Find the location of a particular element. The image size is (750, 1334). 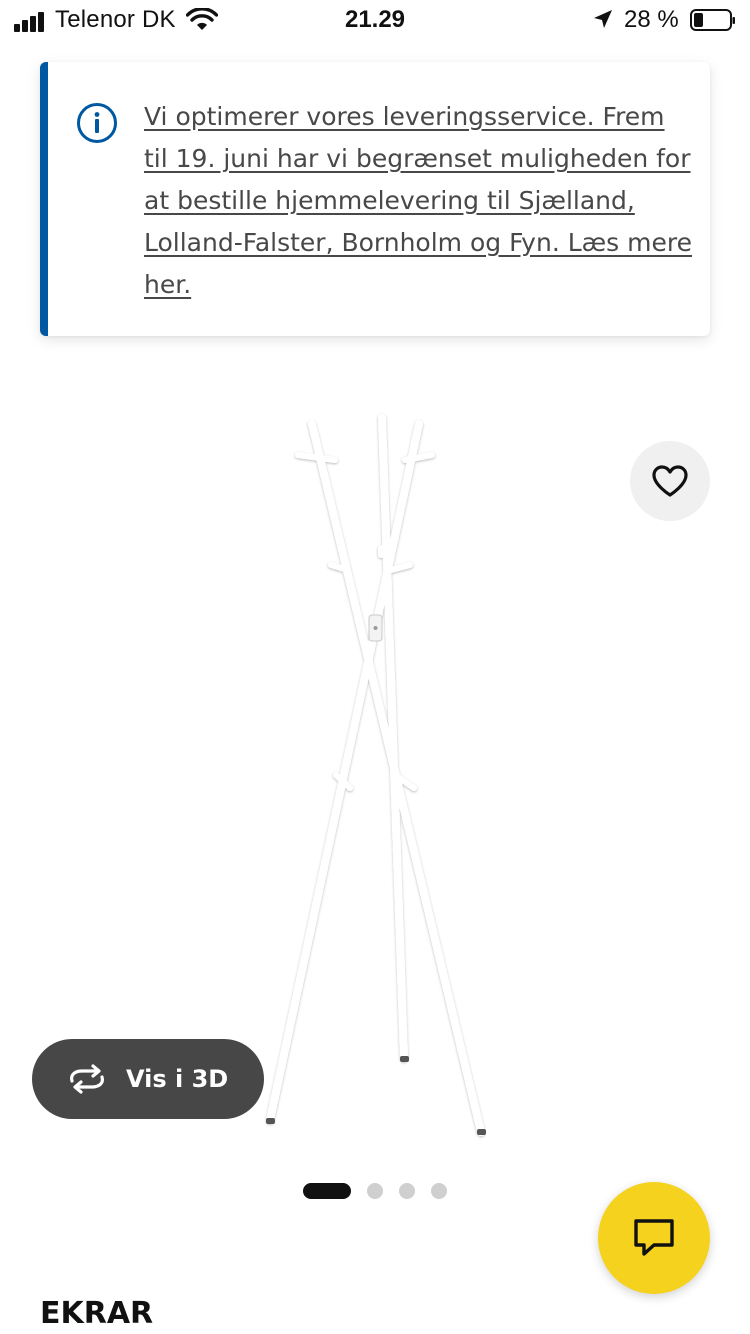

chat-button is located at coordinates (654, 1238).